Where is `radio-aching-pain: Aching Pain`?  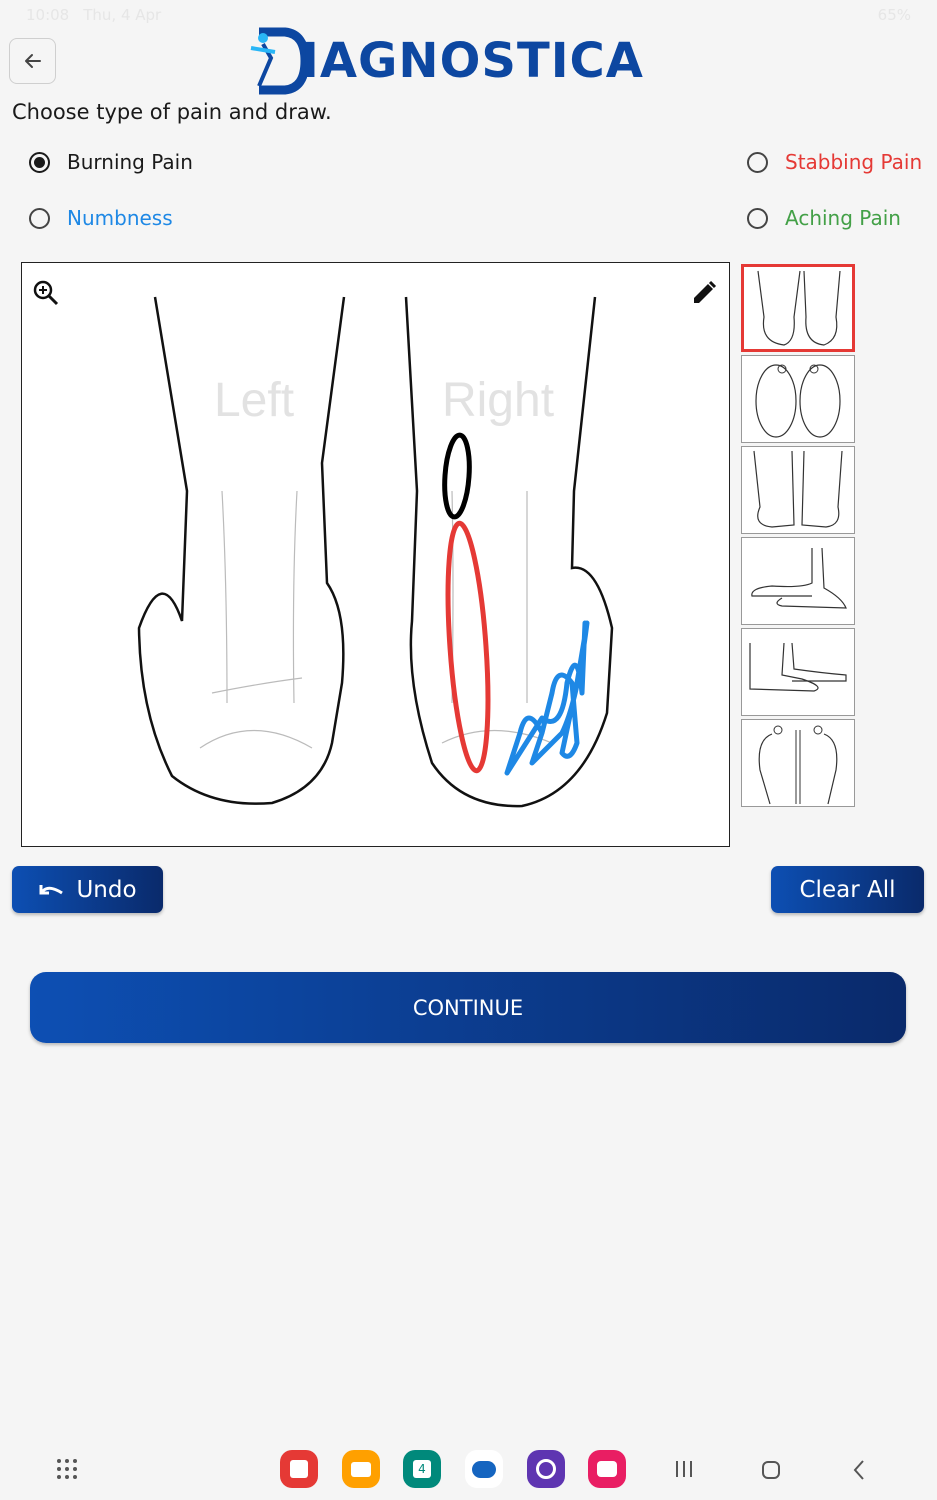
radio-aching-pain: Aching Pain is located at coordinates (824, 218).